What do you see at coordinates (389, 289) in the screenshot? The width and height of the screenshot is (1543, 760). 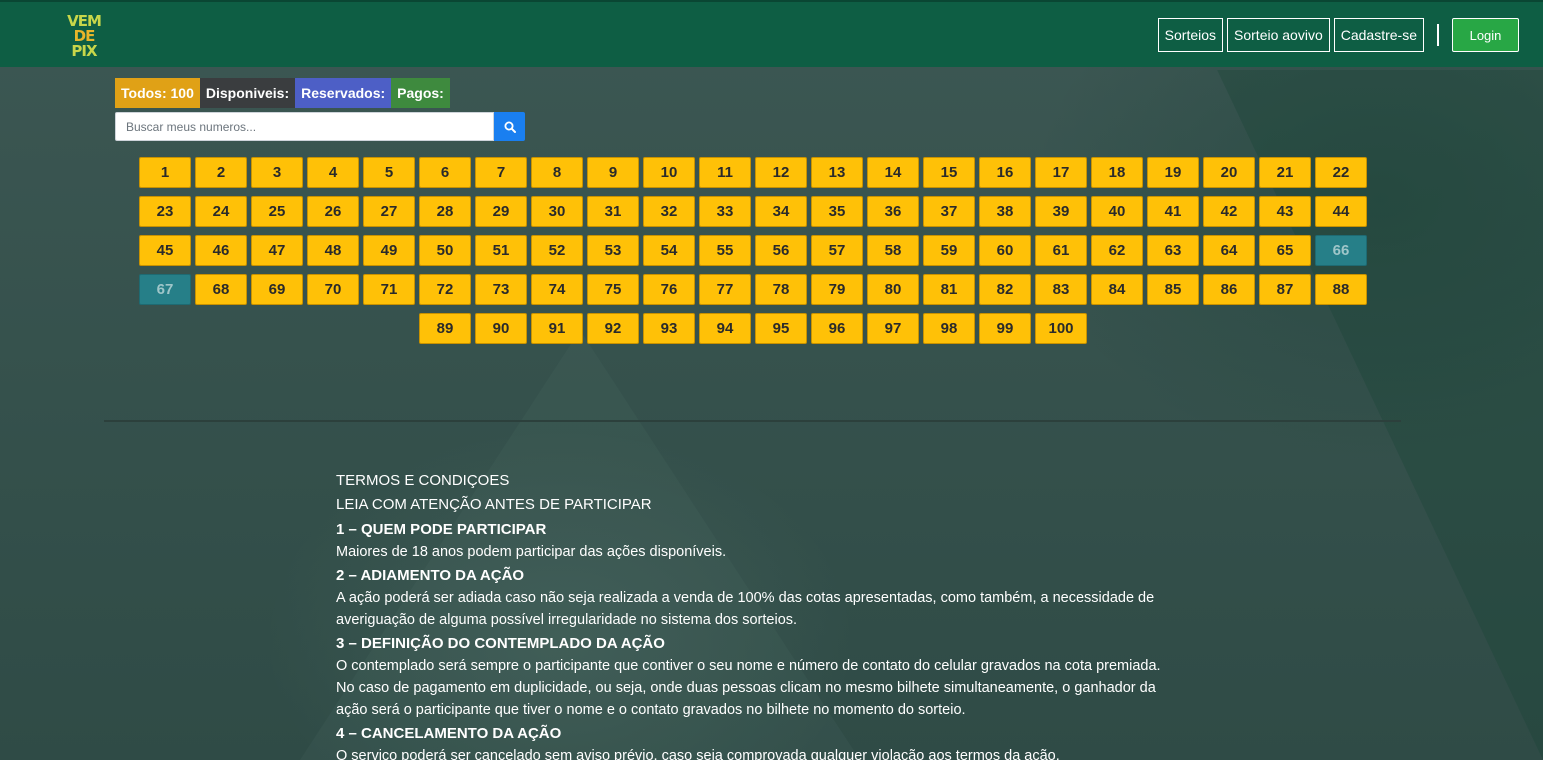 I see `number-tile: 71` at bounding box center [389, 289].